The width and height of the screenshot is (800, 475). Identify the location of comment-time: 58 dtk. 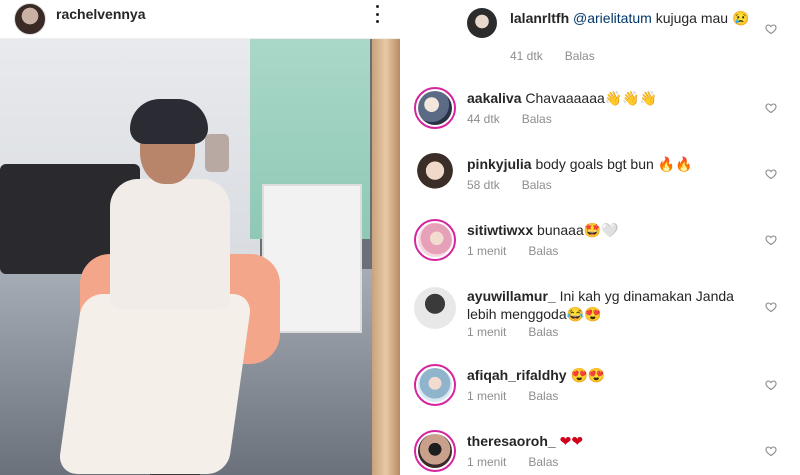
(483, 185).